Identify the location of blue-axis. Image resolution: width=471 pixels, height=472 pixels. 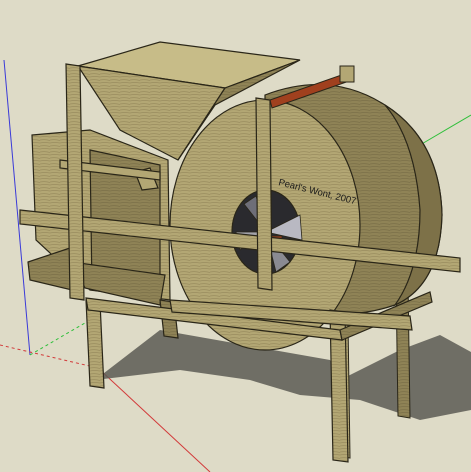
(17, 207).